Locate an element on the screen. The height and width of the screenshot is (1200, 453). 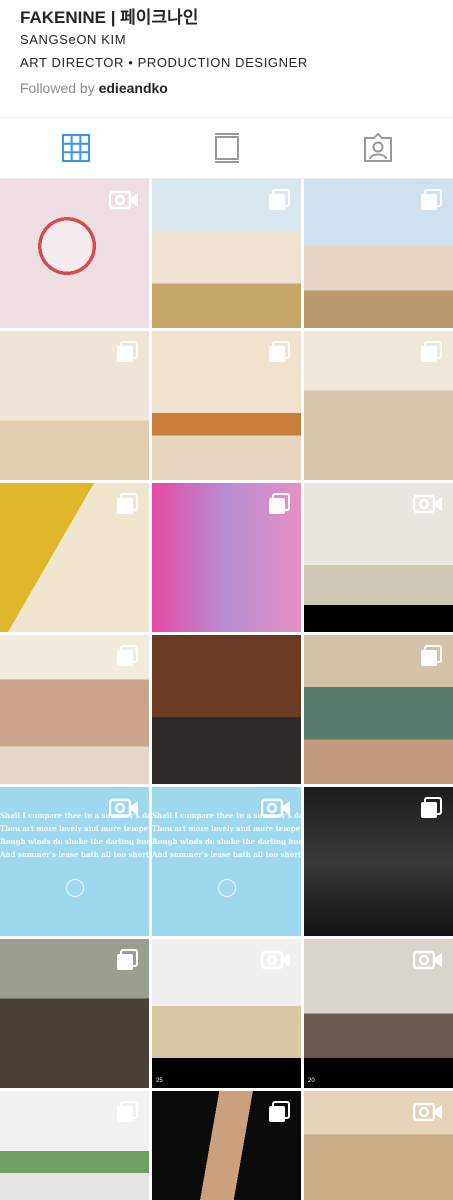
feed-icon is located at coordinates (226, 148).